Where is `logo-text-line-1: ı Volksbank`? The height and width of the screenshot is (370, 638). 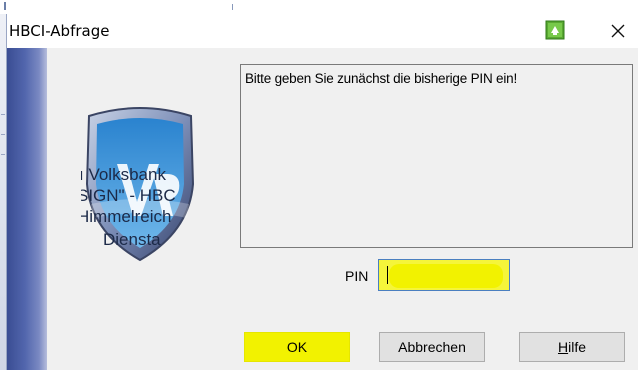
logo-text-line-1: ı Volksbank is located at coordinates (123, 174).